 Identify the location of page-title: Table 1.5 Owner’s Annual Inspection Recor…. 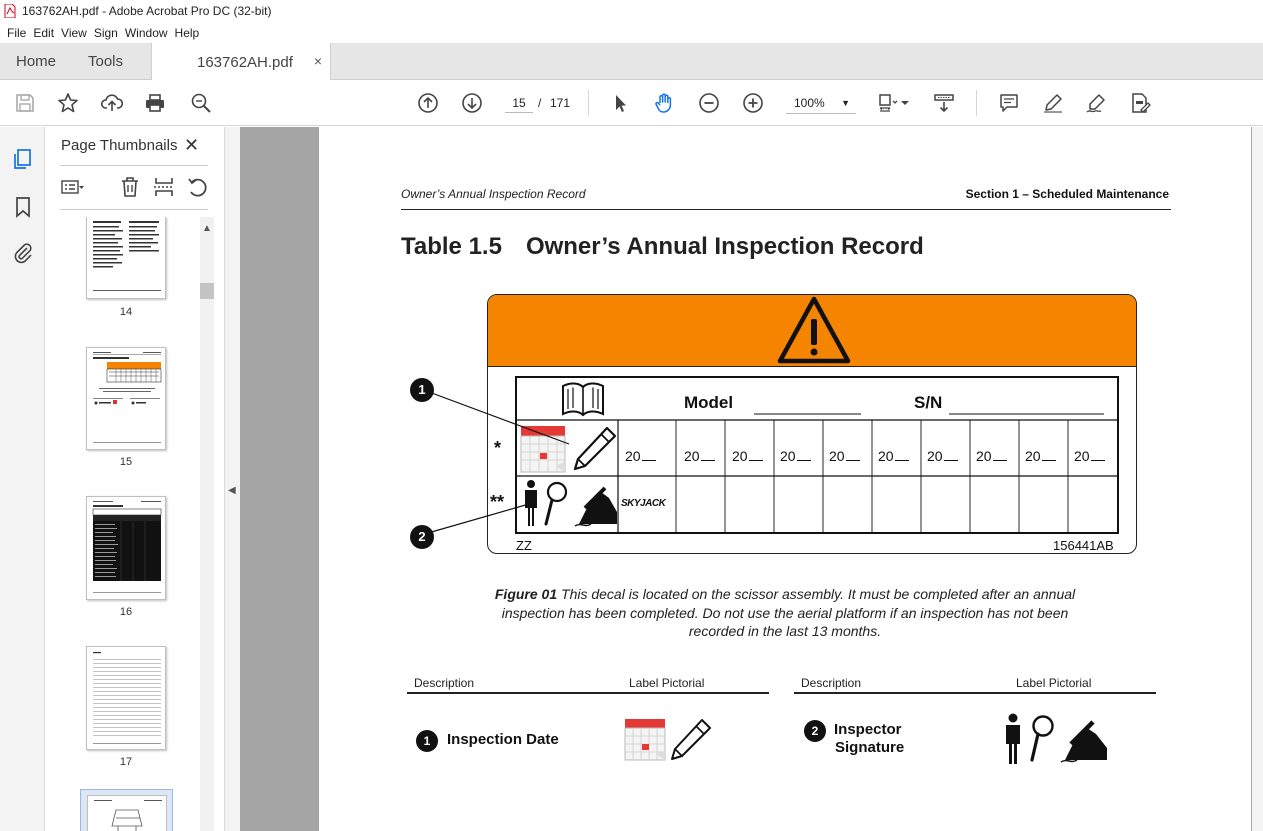
(662, 247).